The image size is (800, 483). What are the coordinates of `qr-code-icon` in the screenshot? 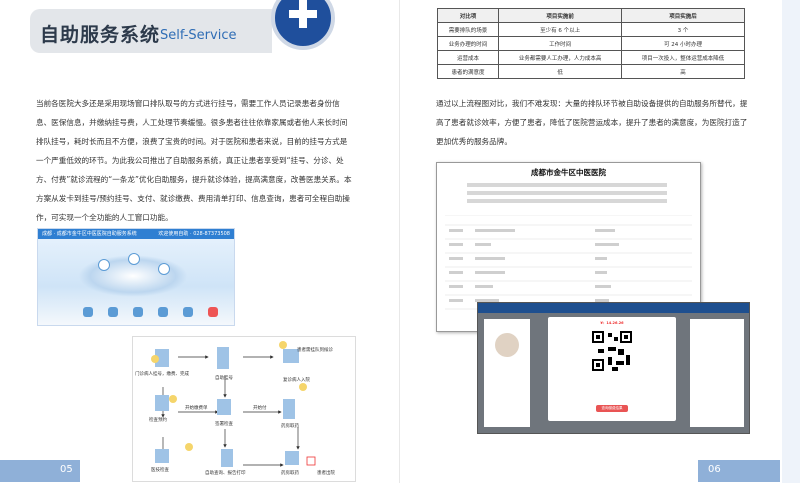 It's located at (612, 351).